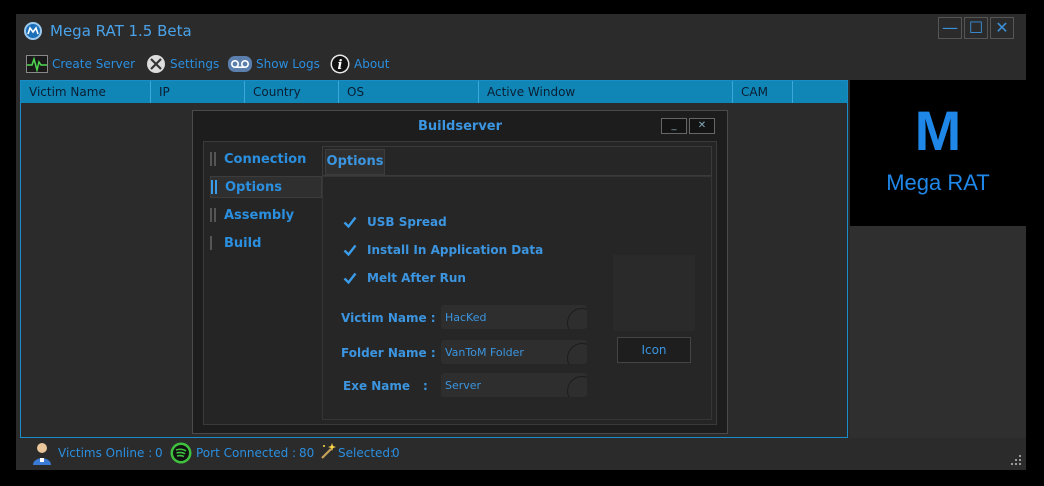 This screenshot has height=486, width=1044. Describe the element at coordinates (121, 31) in the screenshot. I see `window-title: Mega RAT 1.5 Beta` at that location.